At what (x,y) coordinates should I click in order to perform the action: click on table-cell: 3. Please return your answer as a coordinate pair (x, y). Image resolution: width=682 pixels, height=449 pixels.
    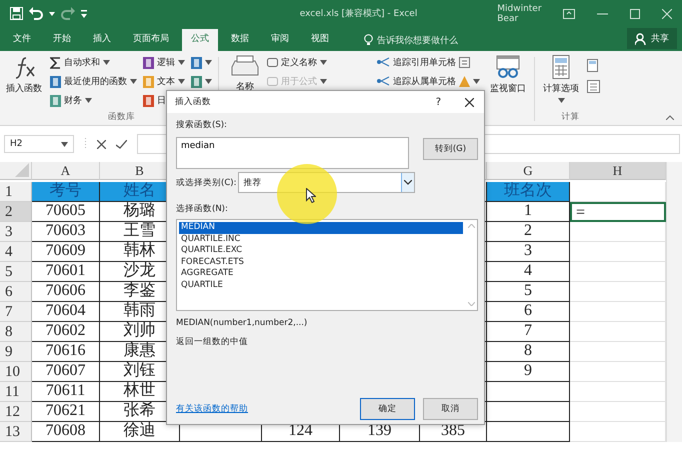
    Looking at the image, I should click on (528, 252).